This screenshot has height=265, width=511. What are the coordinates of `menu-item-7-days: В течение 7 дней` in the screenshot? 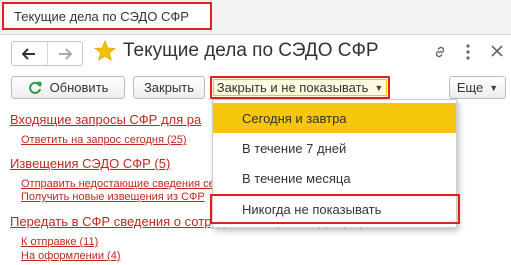 It's located at (334, 148).